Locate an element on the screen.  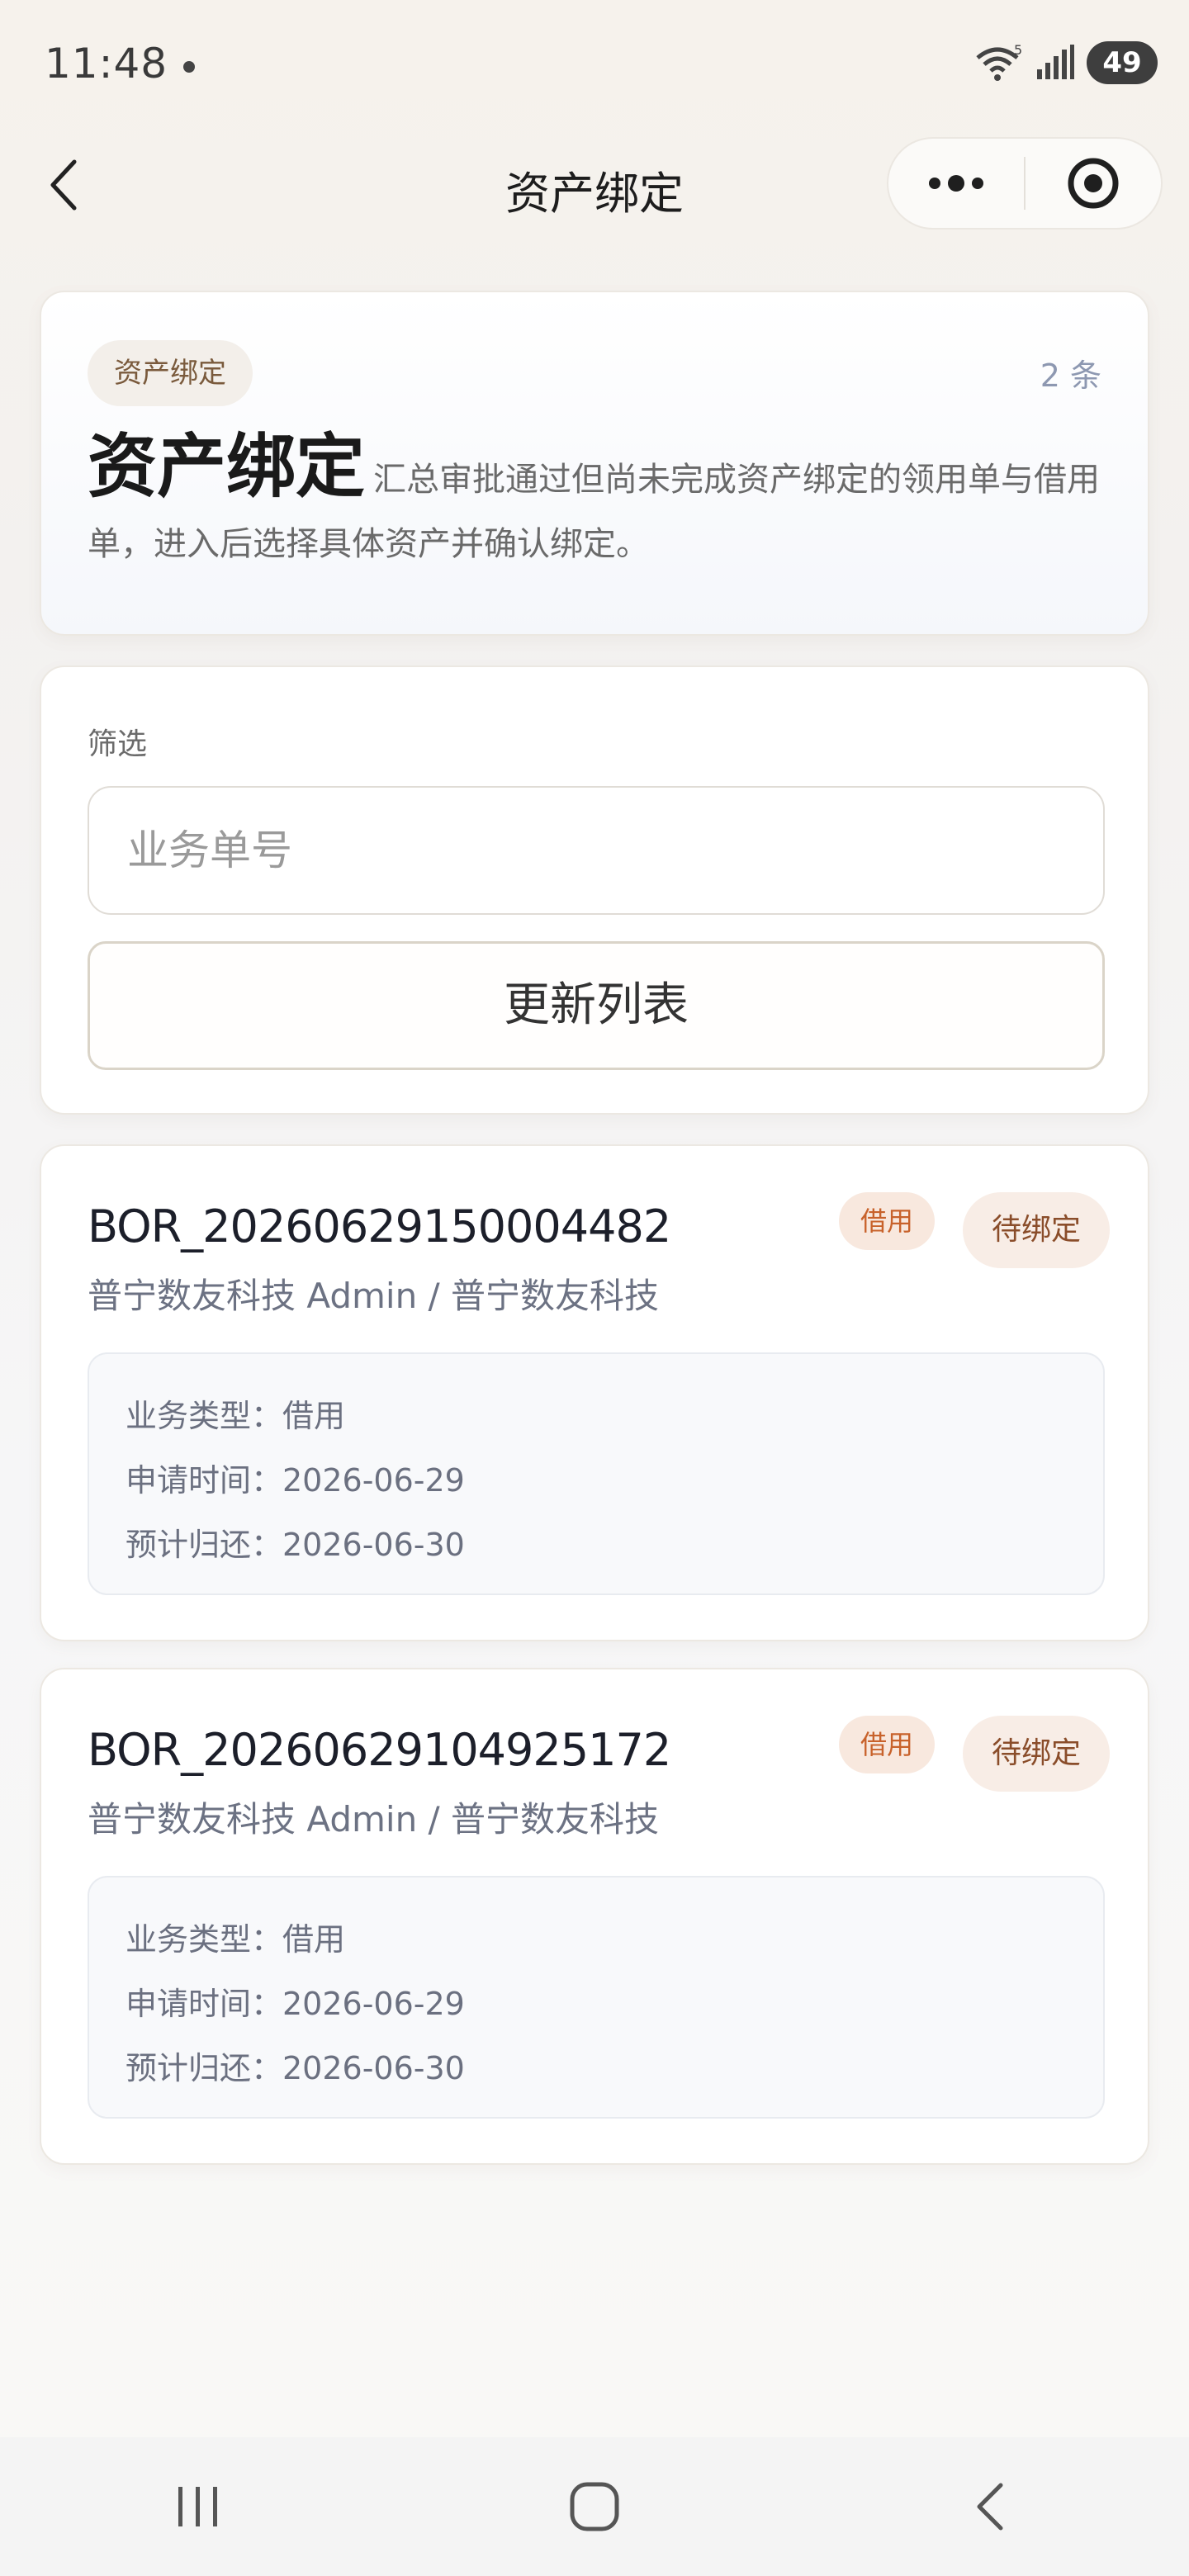
back-icon is located at coordinates (990, 2507).